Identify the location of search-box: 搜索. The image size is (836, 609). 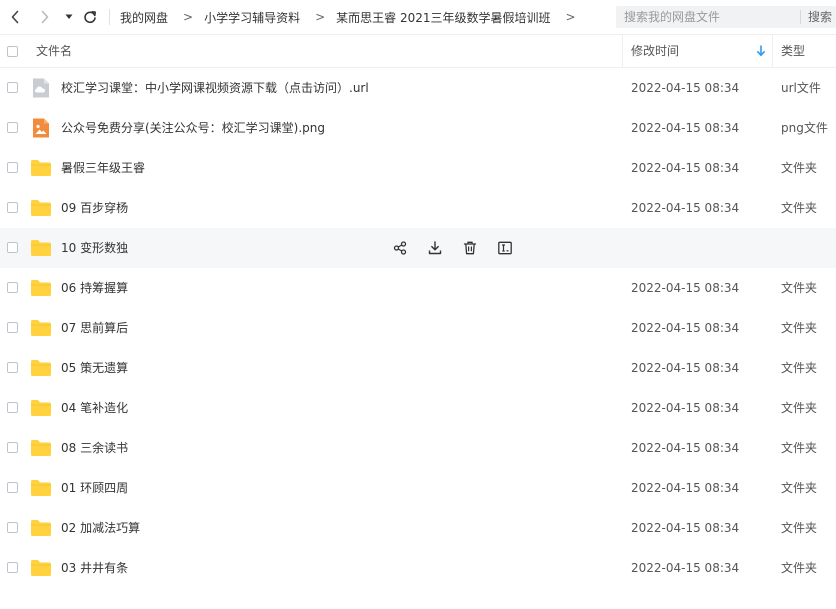
(726, 17).